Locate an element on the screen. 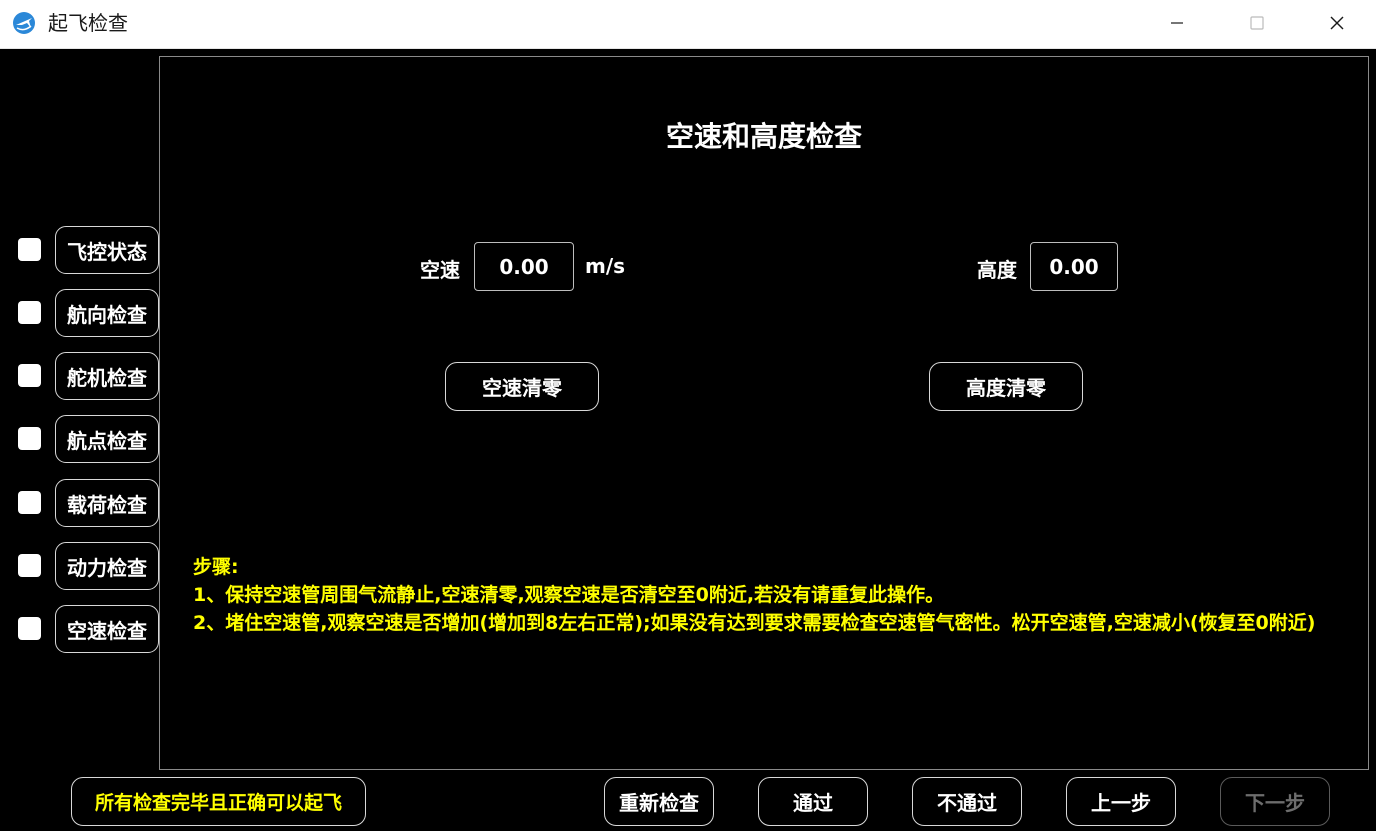 The height and width of the screenshot is (831, 1376). close-button is located at coordinates (1336, 23).